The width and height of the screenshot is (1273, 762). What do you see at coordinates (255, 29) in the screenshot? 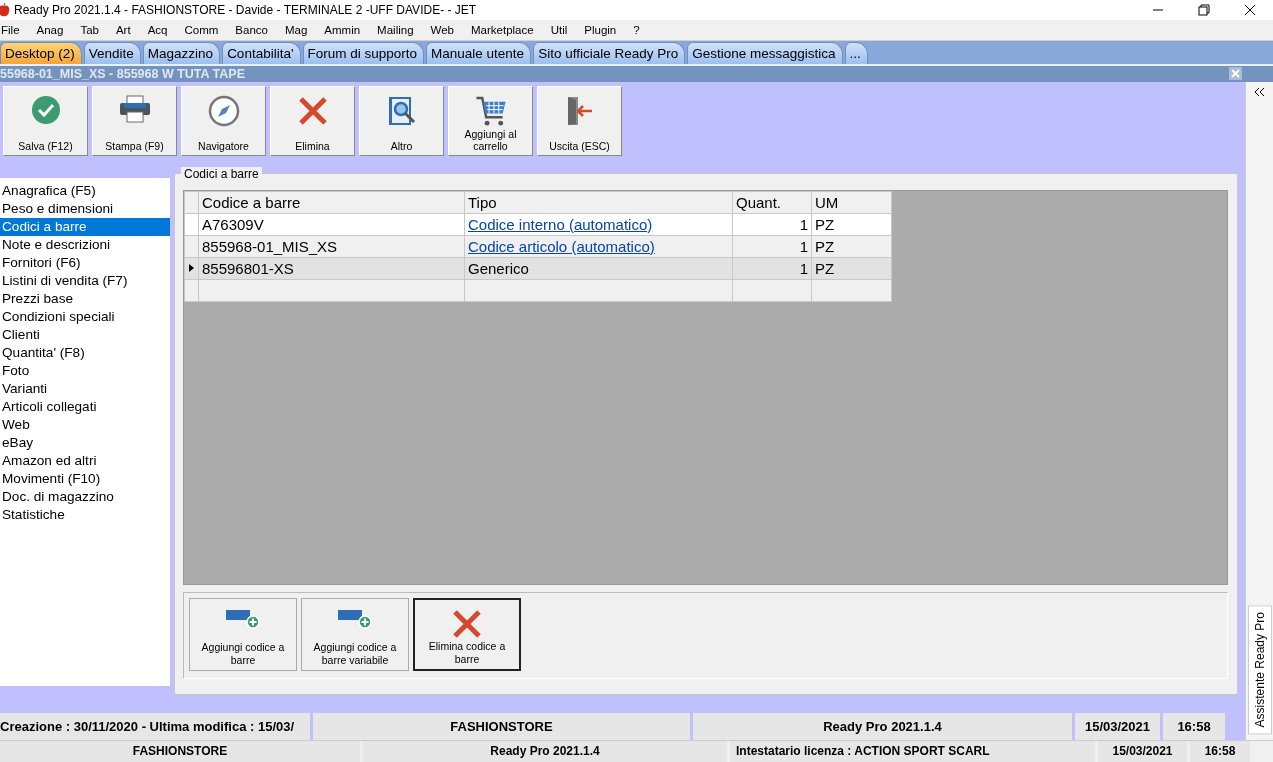
I see `menu-item: Banco` at bounding box center [255, 29].